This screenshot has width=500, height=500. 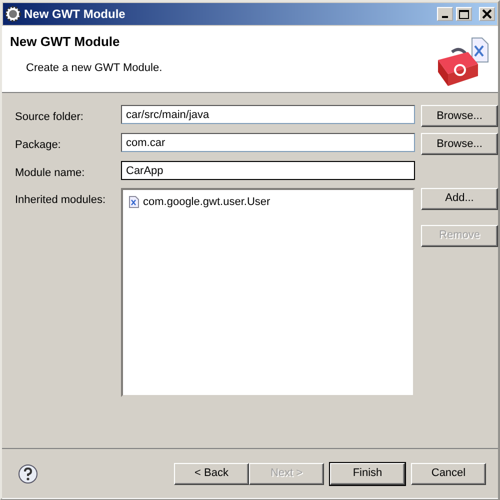 What do you see at coordinates (28, 474) in the screenshot?
I see `help-button` at bounding box center [28, 474].